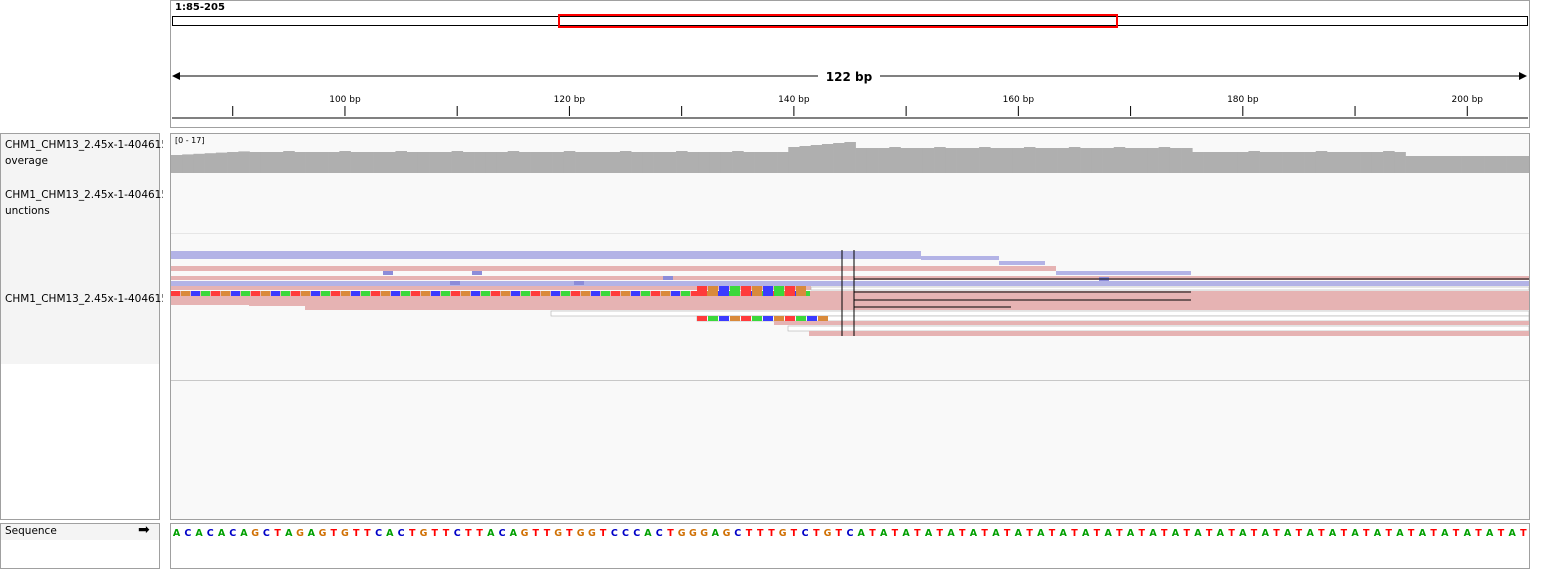 The image size is (1548, 569). What do you see at coordinates (144, 530) in the screenshot?
I see `right-arrow-icon: ➡` at bounding box center [144, 530].